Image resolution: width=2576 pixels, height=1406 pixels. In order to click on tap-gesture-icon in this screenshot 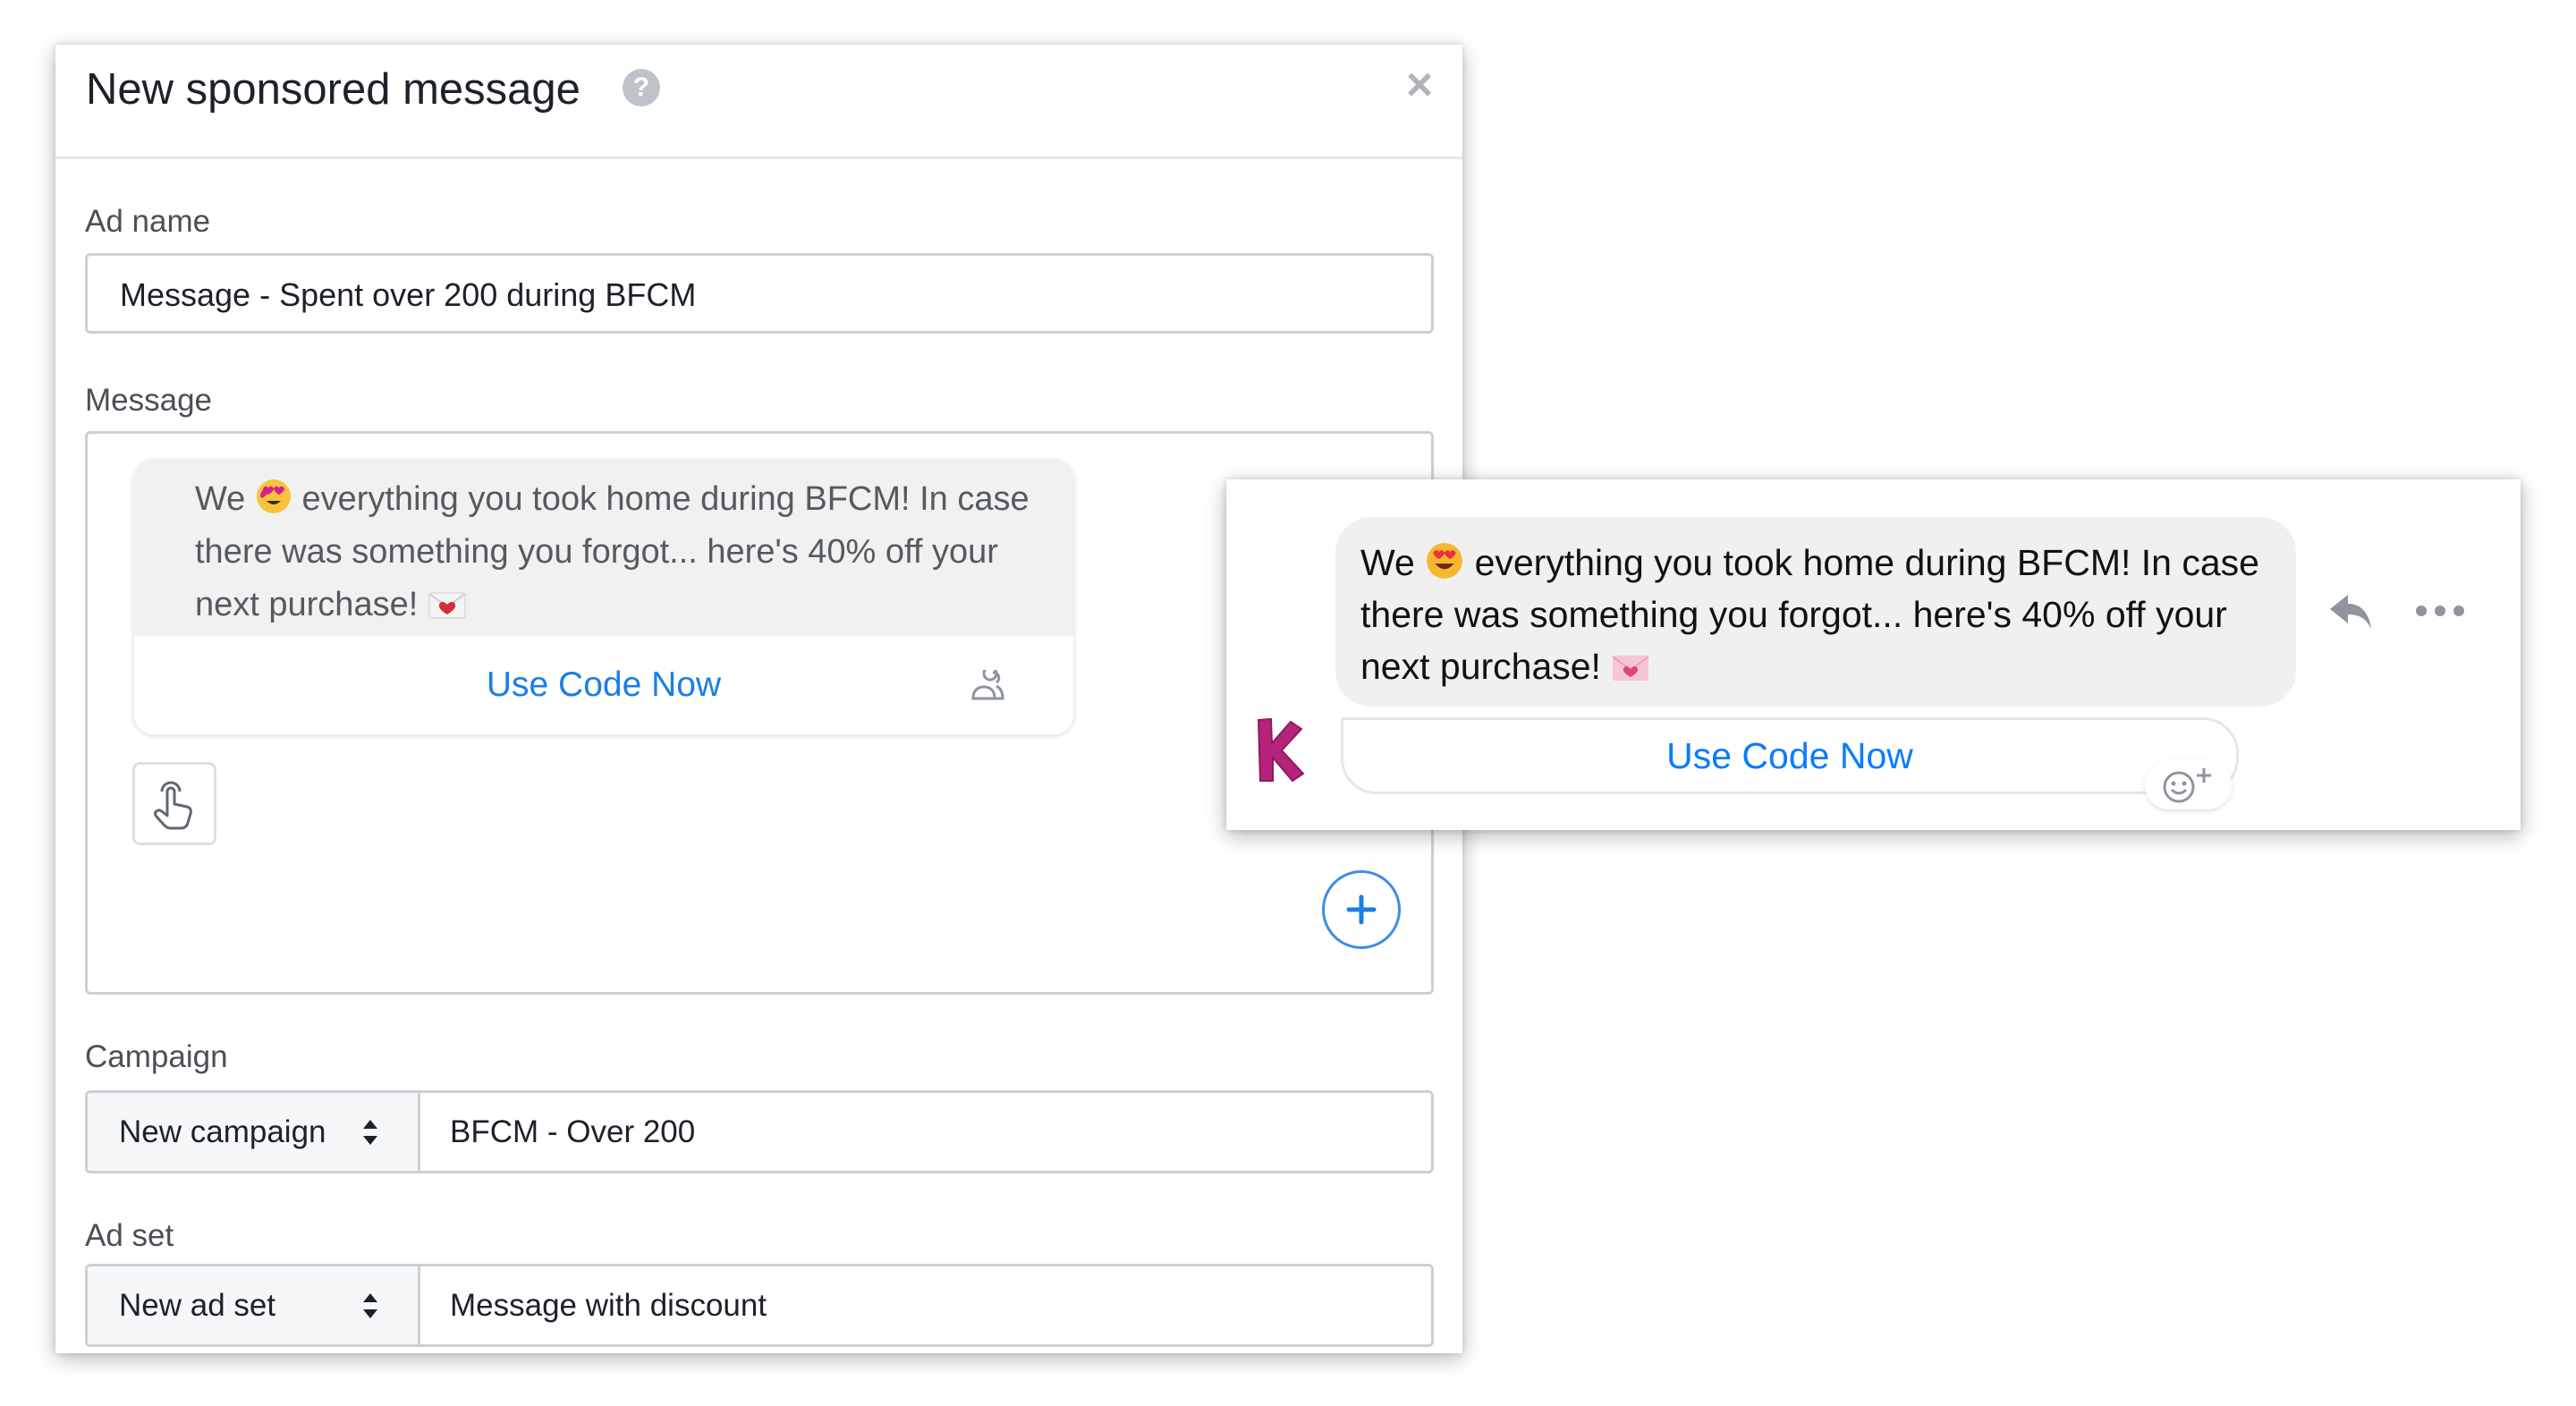, I will do `click(173, 805)`.